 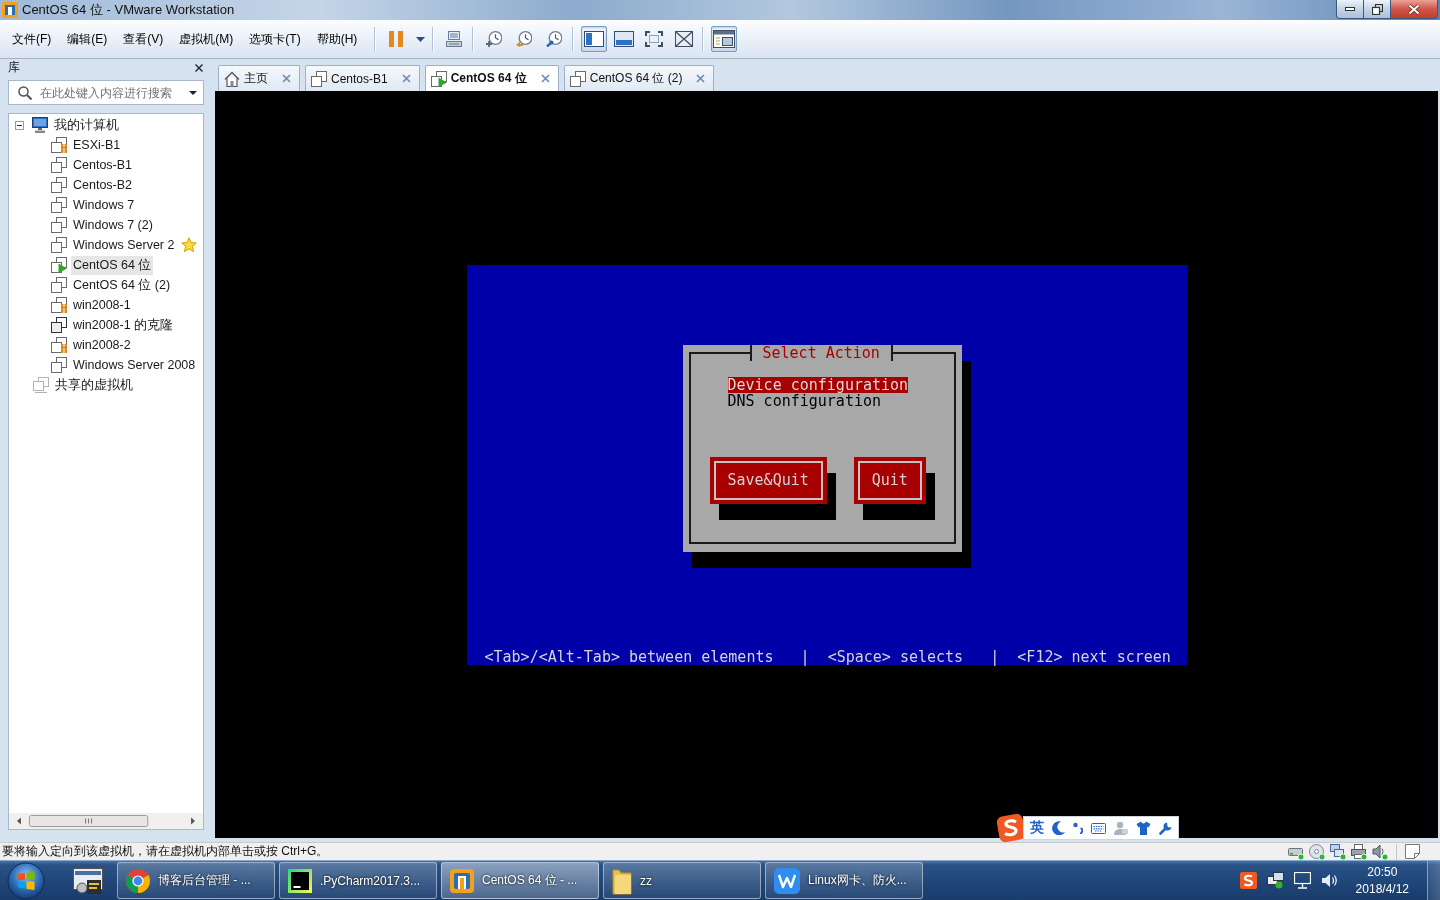 What do you see at coordinates (624, 39) in the screenshot?
I see `monitor-bar-icon` at bounding box center [624, 39].